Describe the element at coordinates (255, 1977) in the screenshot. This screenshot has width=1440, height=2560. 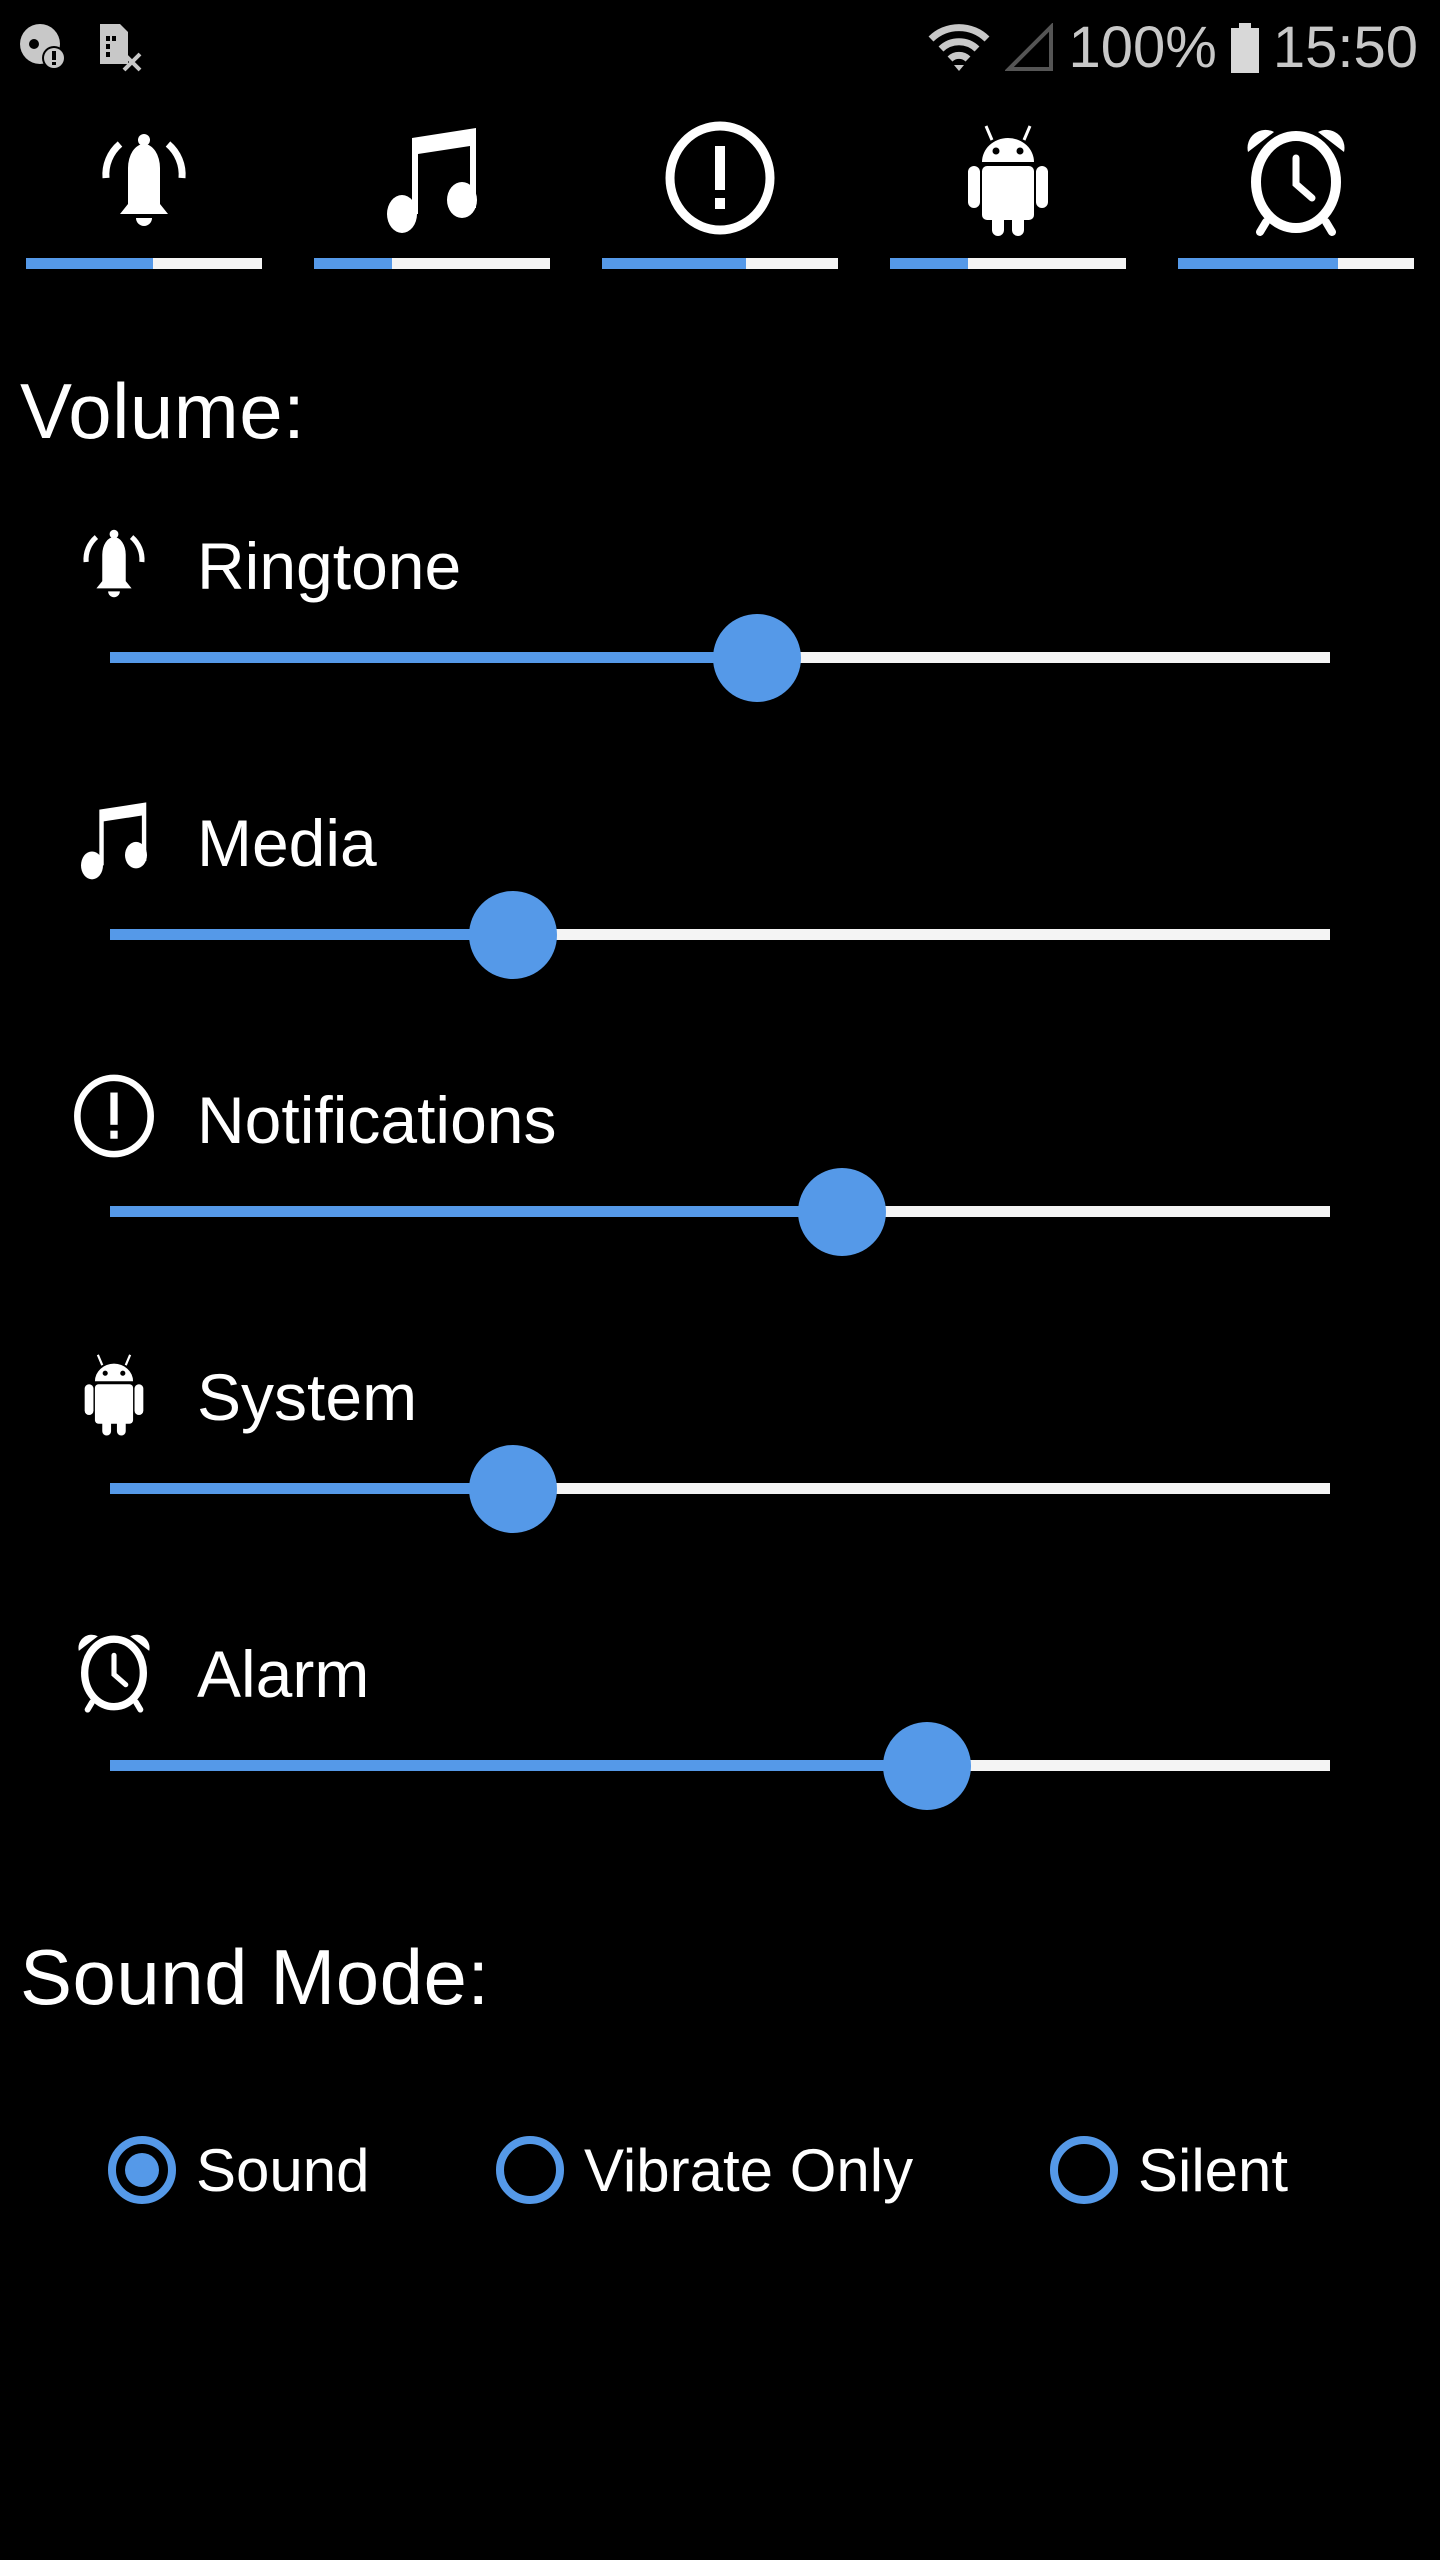
I see `sound-mode-title: Sound Mode:` at that location.